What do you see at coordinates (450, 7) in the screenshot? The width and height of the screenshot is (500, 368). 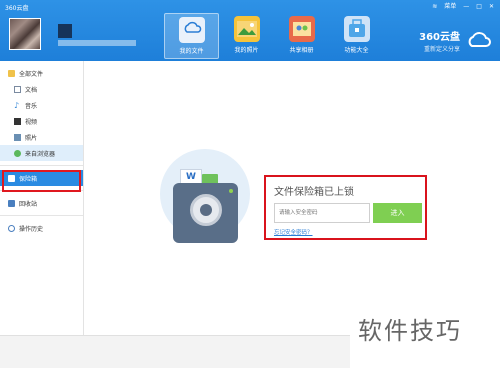 I see `menu-button: 菜单` at bounding box center [450, 7].